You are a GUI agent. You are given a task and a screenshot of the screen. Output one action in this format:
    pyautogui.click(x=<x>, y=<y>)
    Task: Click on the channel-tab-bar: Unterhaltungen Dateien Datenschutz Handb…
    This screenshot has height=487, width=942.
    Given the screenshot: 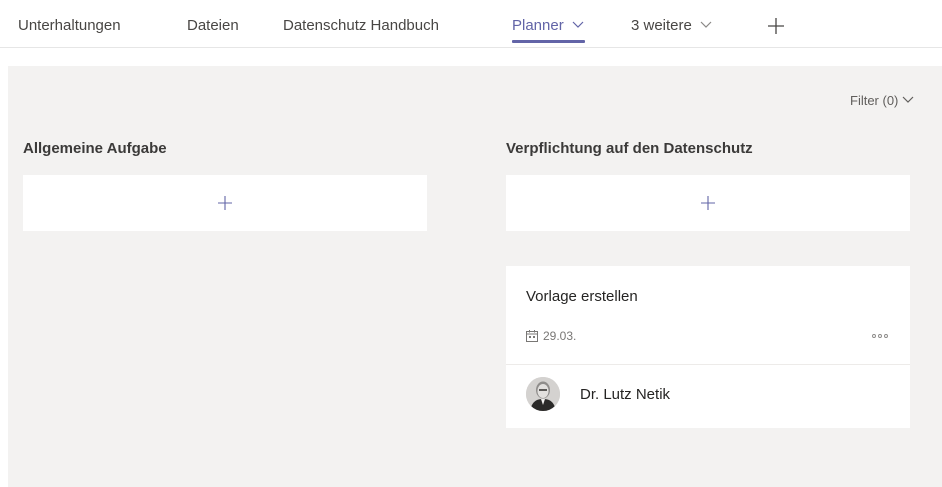 What is the action you would take?
    pyautogui.click(x=471, y=24)
    